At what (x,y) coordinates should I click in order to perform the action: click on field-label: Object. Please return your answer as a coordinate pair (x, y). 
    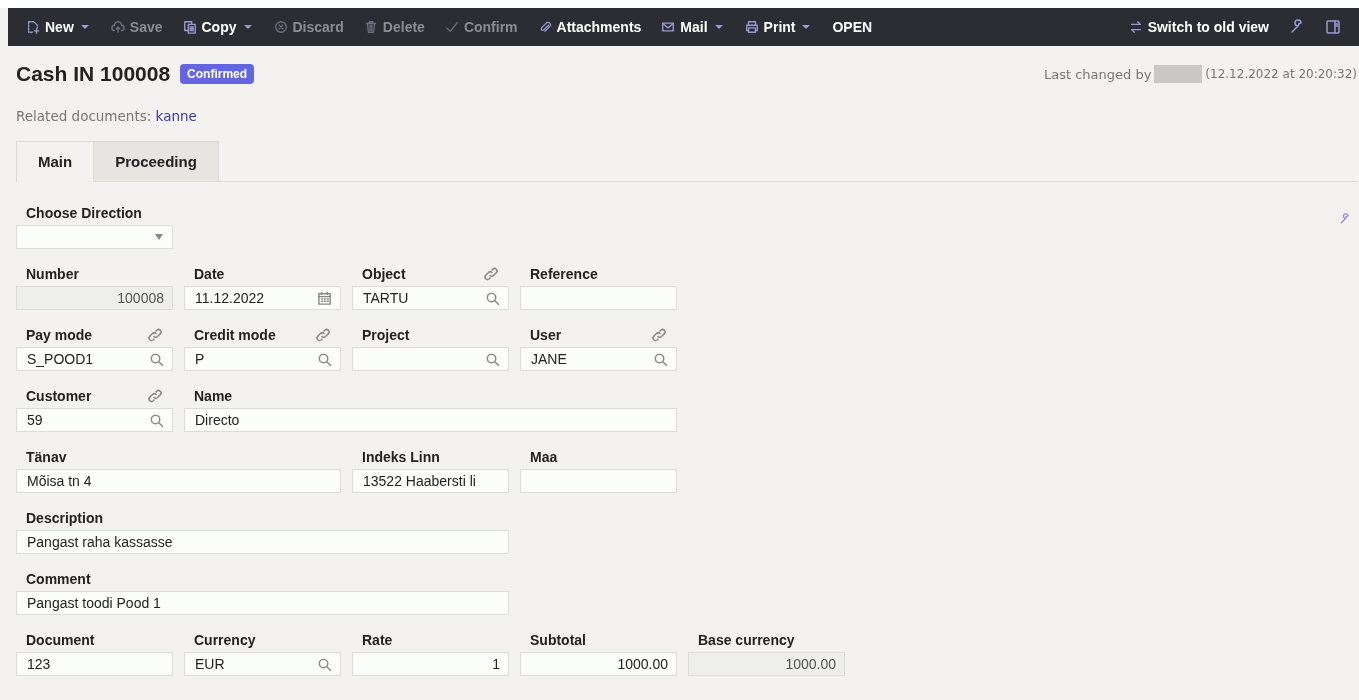
    Looking at the image, I should click on (384, 274).